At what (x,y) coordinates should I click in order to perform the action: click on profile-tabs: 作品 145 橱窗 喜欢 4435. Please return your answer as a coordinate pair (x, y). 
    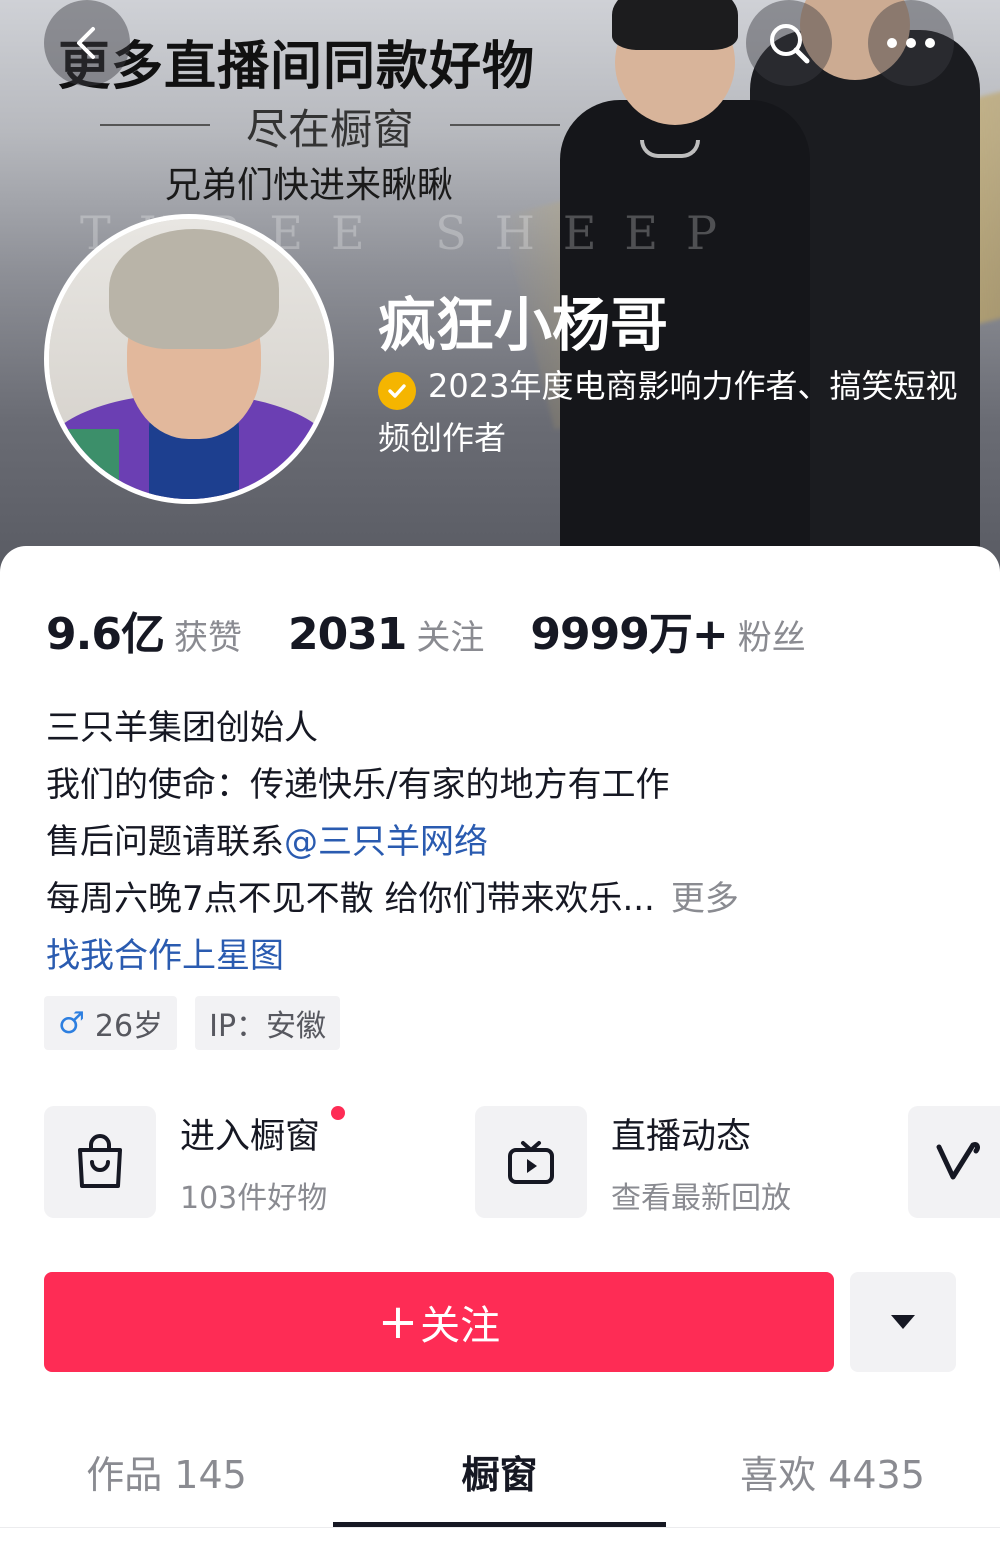
    Looking at the image, I should click on (500, 1485).